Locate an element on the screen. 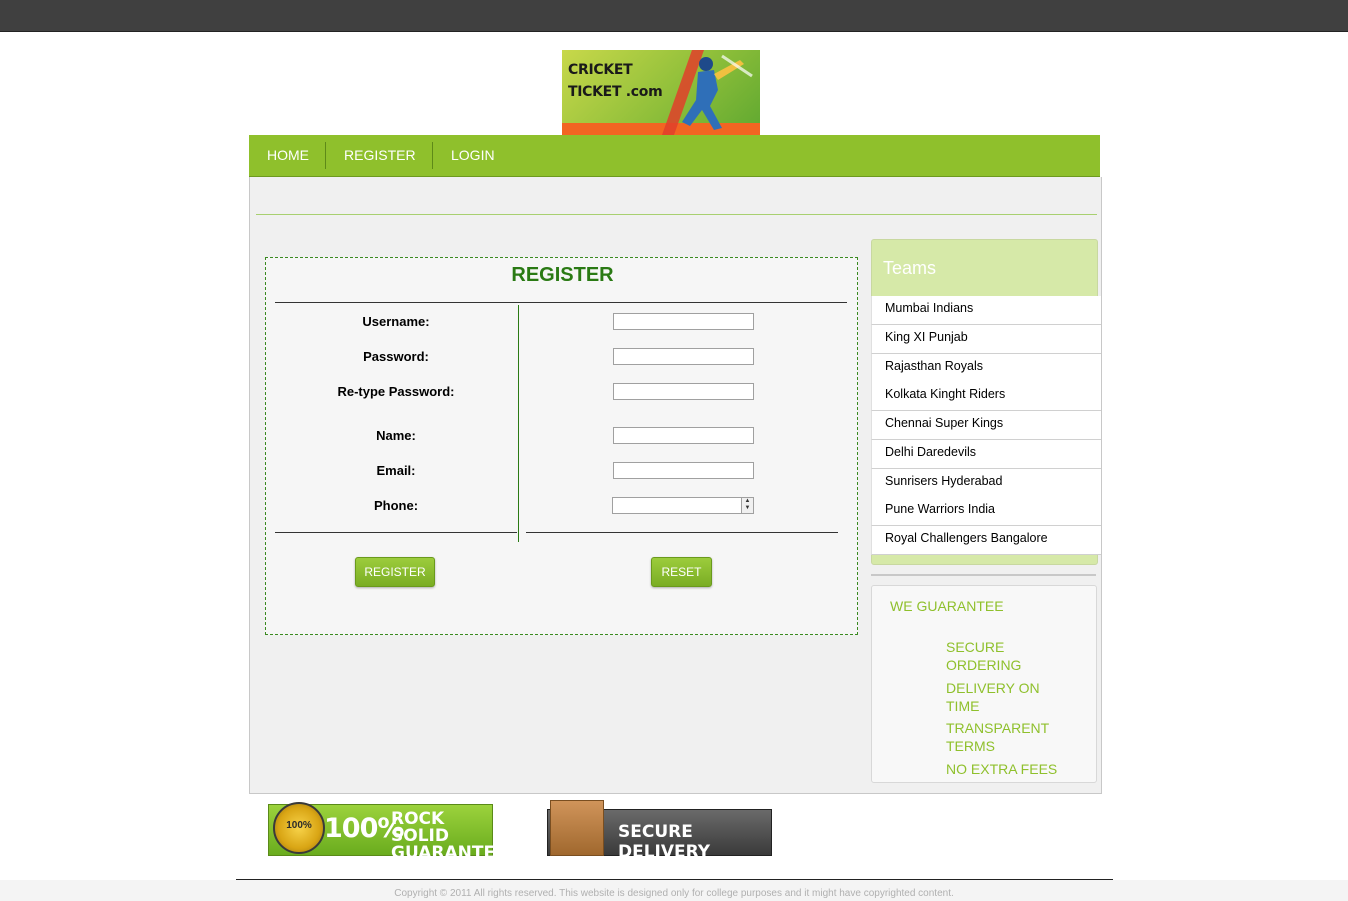 Image resolution: width=1348 pixels, height=901 pixels. username-input is located at coordinates (683, 321).